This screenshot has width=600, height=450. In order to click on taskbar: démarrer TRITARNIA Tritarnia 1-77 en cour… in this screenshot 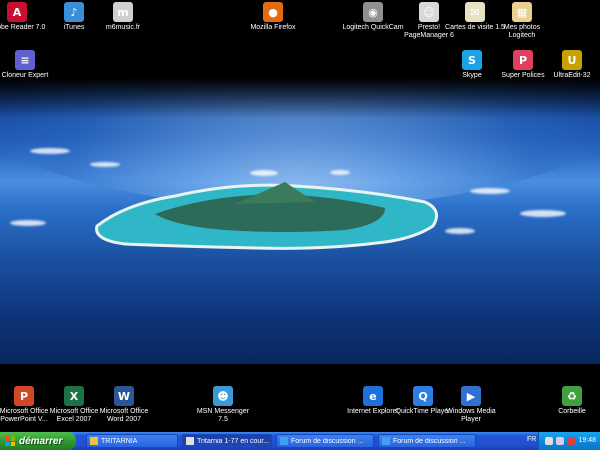, I will do `click(300, 441)`.